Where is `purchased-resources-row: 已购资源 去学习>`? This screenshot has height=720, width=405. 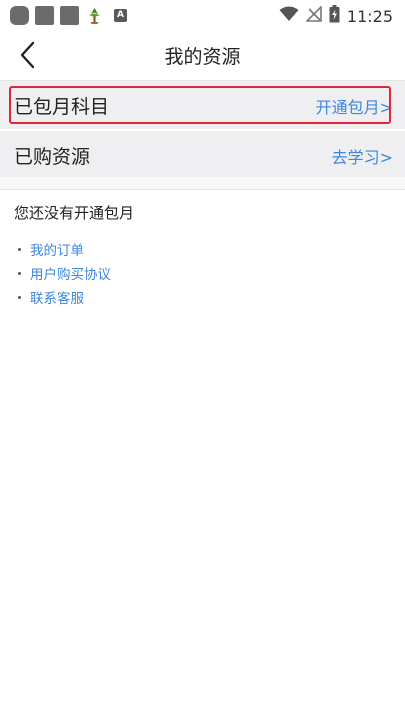
purchased-resources-row: 已购资源 去学习> is located at coordinates (202, 154).